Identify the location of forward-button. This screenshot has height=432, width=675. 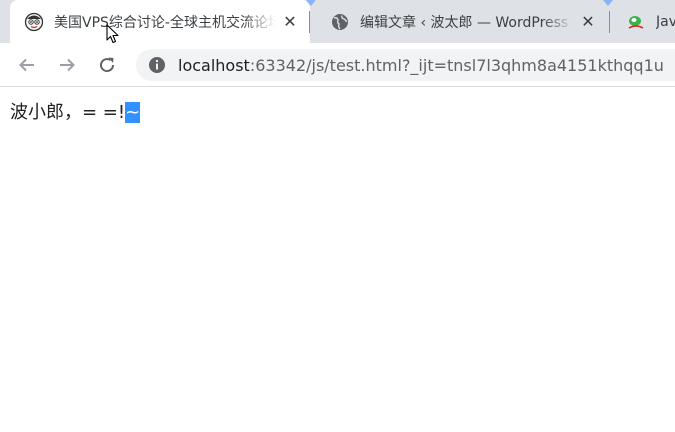
(67, 65).